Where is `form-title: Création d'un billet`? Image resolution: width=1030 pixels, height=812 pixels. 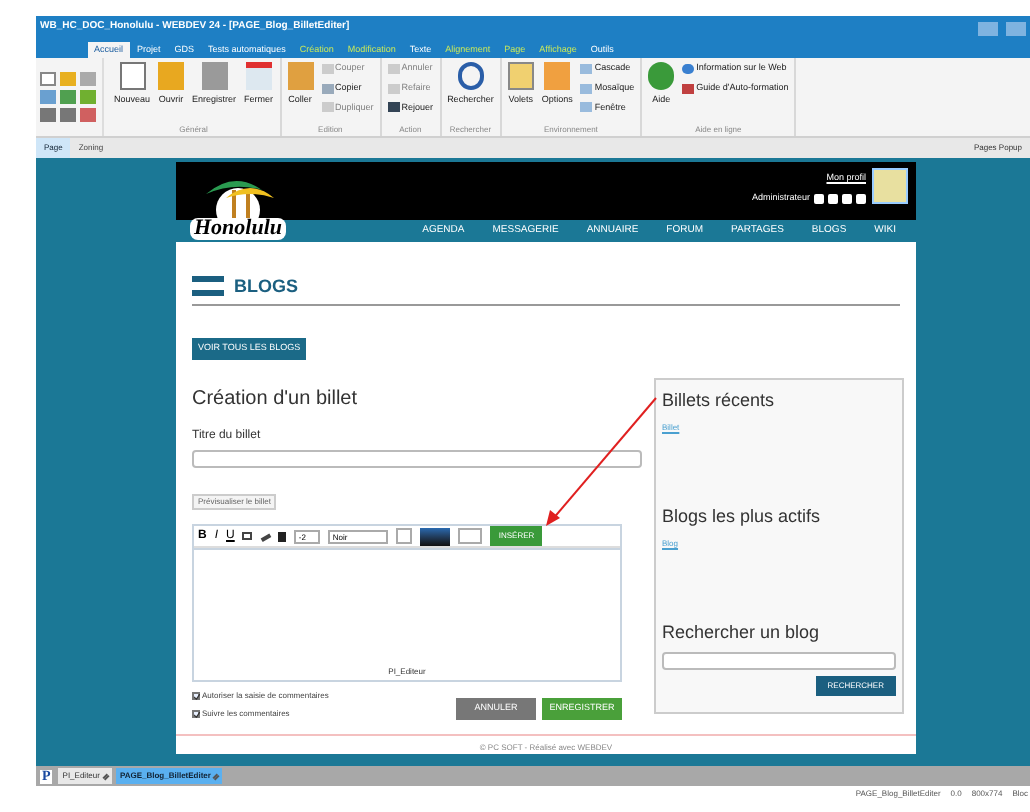
form-title: Création d'un billet is located at coordinates (276, 400).